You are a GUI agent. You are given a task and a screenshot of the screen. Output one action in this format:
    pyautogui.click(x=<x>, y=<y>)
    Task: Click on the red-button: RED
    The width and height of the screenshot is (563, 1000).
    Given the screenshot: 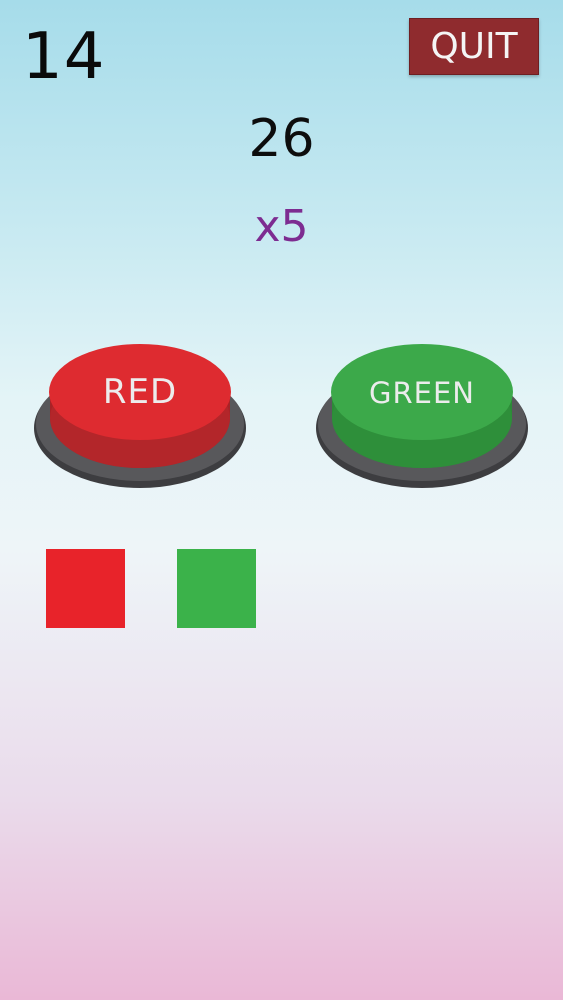 What is the action you would take?
    pyautogui.click(x=140, y=413)
    